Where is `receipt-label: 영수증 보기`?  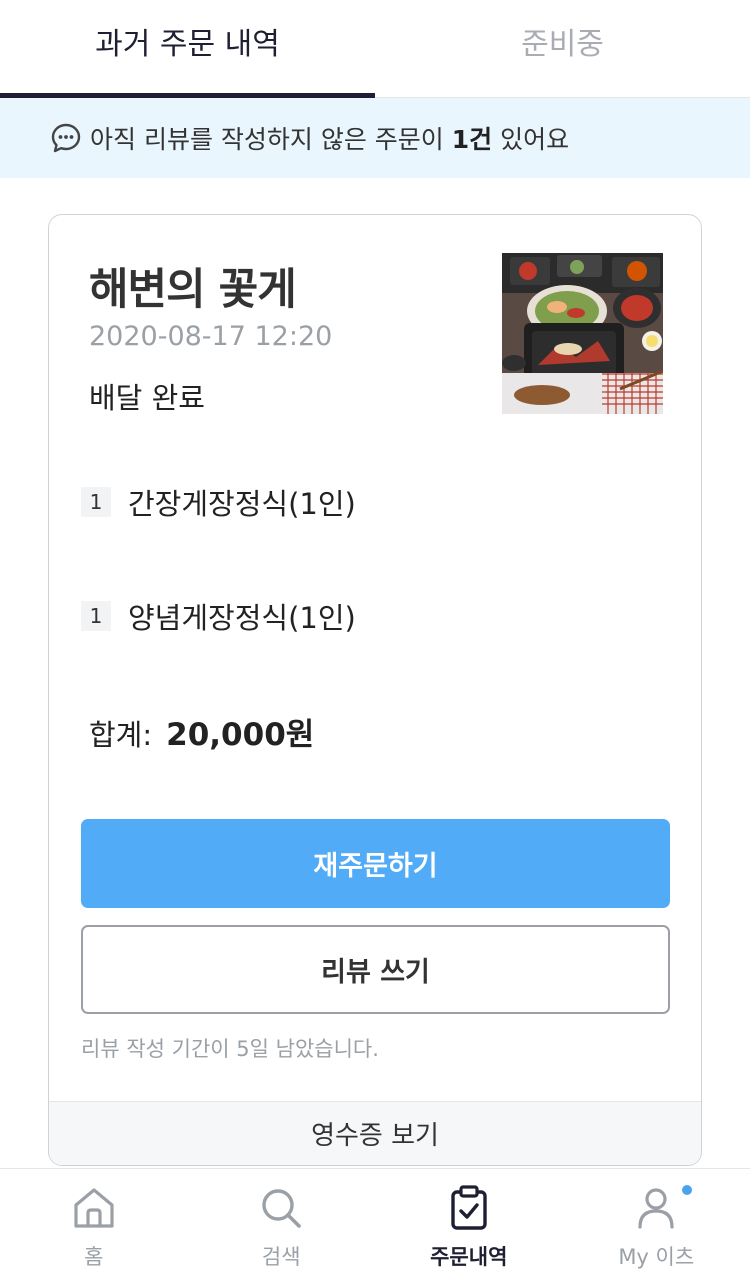
receipt-label: 영수증 보기 is located at coordinates (375, 1136).